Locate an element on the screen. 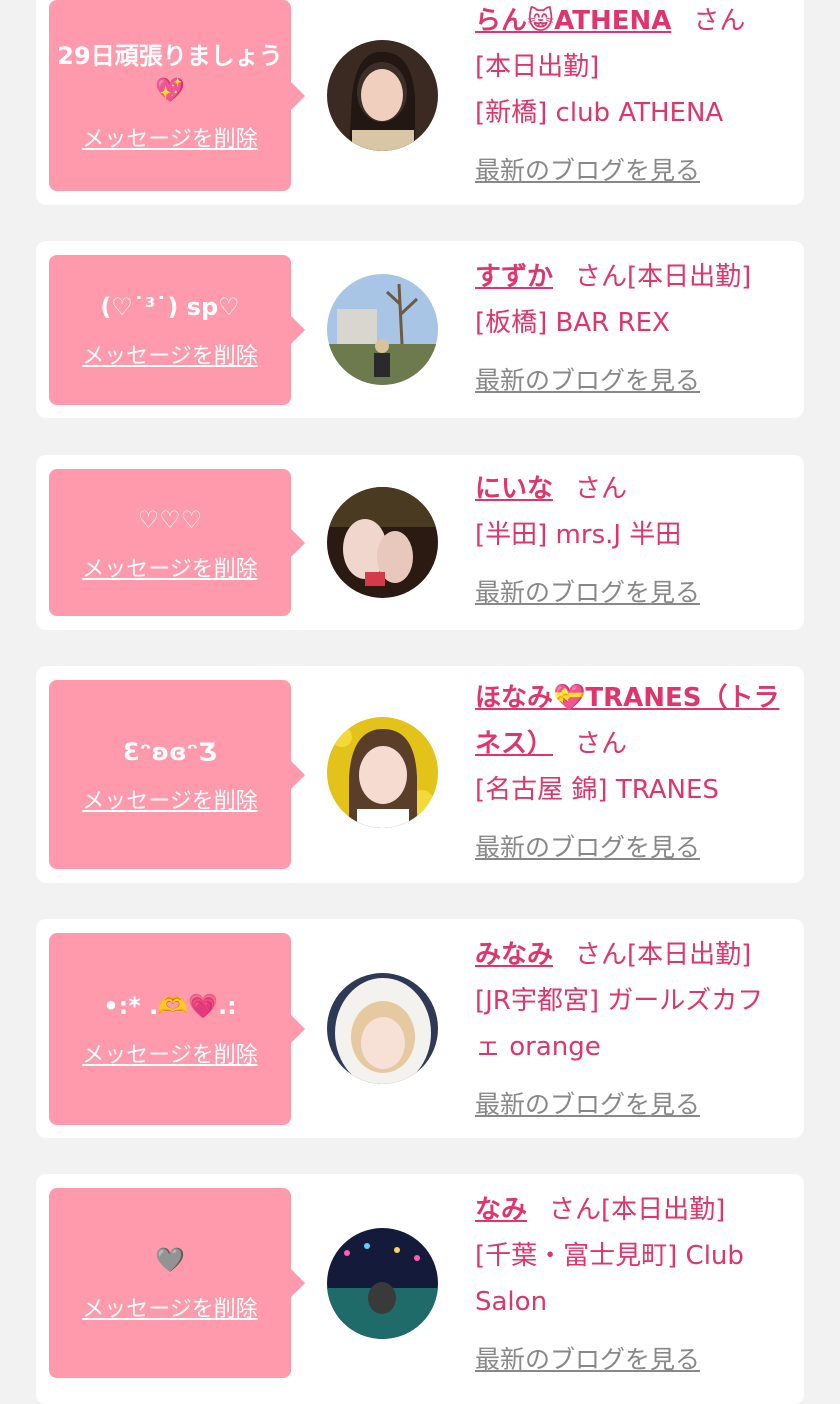 This screenshot has width=840, height=1404. user-name-link: ほなみ💝TRANES（トラネス） is located at coordinates (627, 721).